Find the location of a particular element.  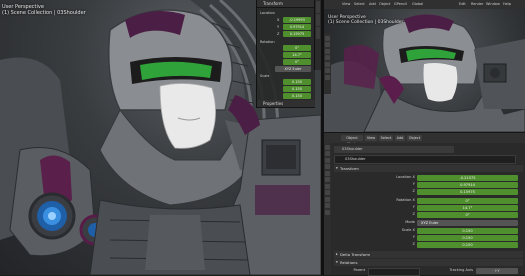

npanel-properties-header: Properties is located at coordinates (286, 104).